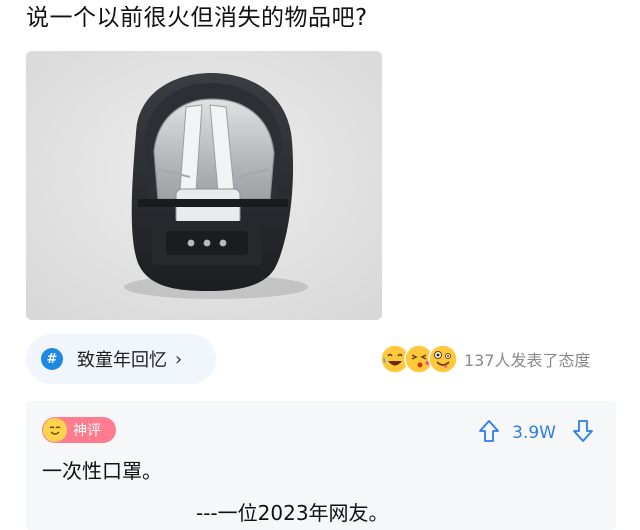 This screenshot has width=640, height=530. Describe the element at coordinates (583, 433) in the screenshot. I see `downvote-arrow-icon` at that location.